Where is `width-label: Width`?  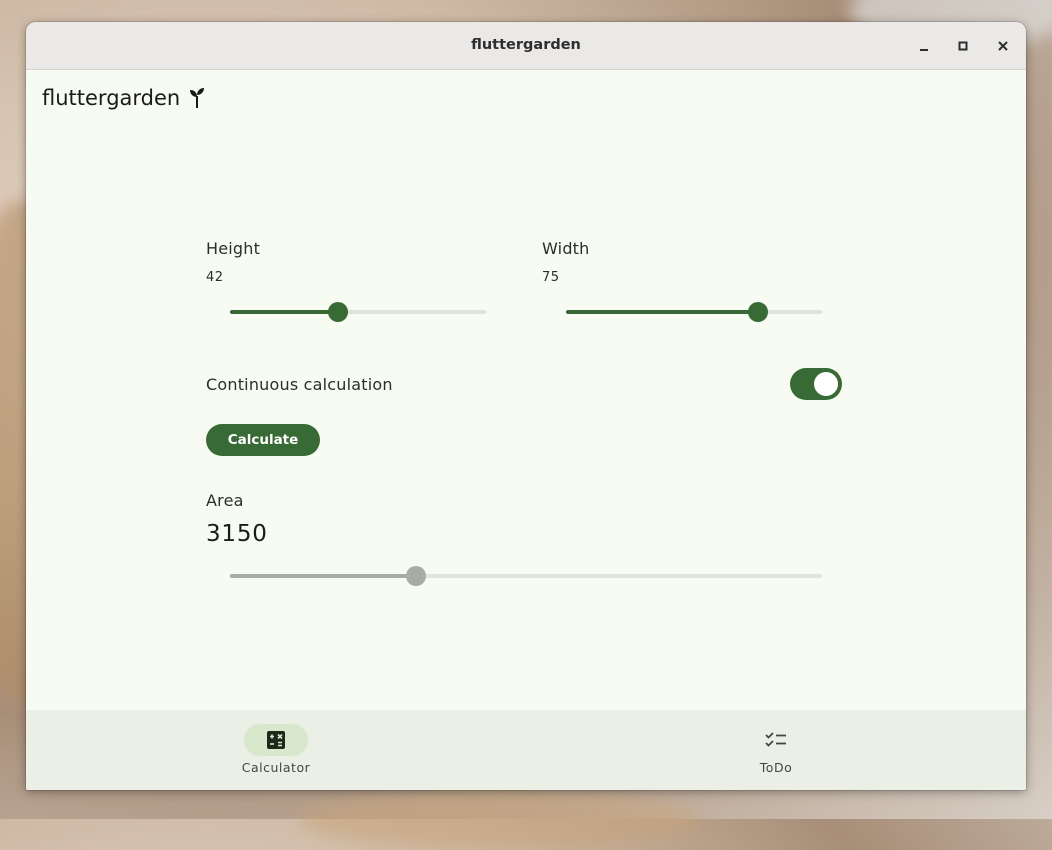 width-label: Width is located at coordinates (566, 248).